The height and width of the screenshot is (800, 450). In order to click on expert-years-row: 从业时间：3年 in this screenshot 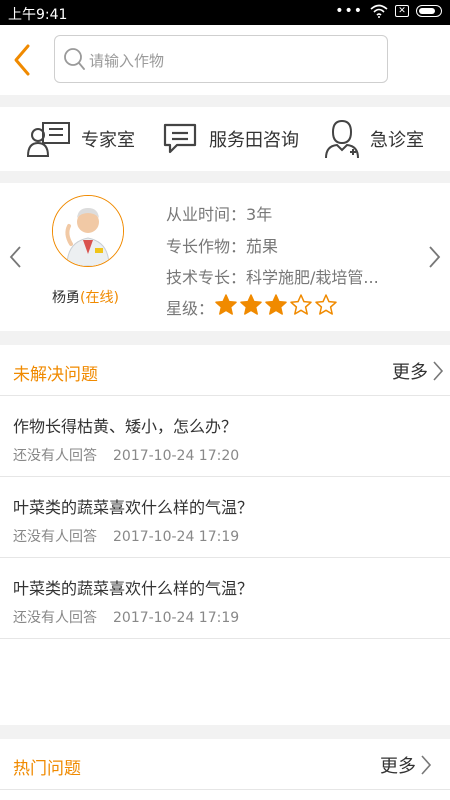, I will do `click(219, 213)`.